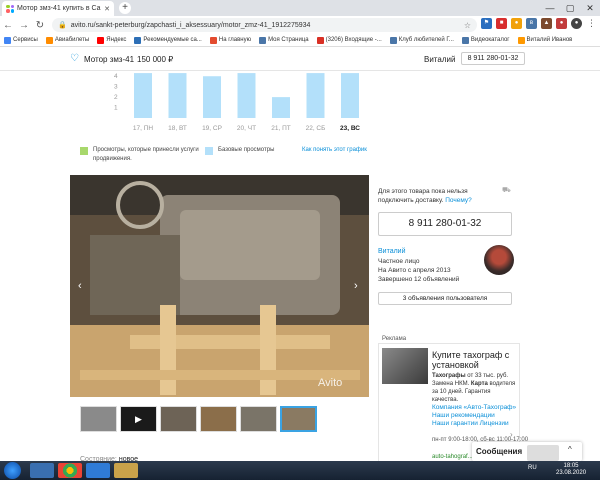 This screenshot has width=600, height=480. I want to click on no-delivery-icon: ⛟, so click(506, 190).